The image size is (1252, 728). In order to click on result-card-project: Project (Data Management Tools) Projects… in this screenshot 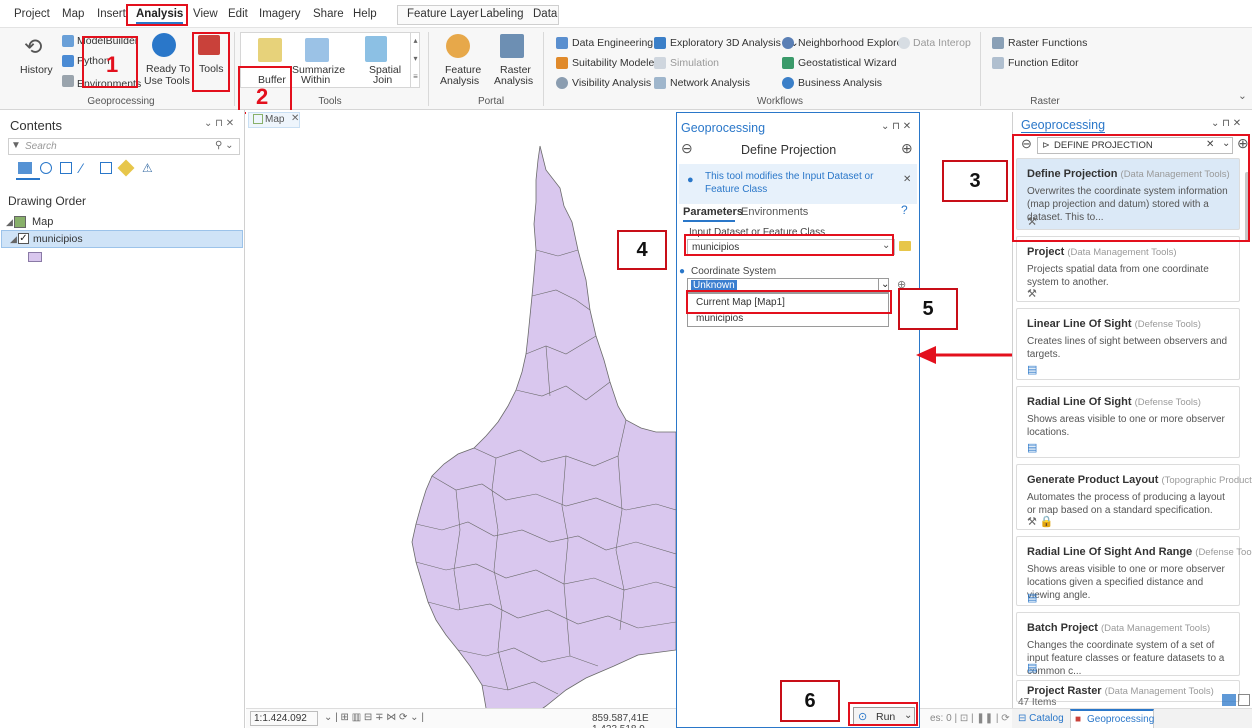, I will do `click(1128, 269)`.